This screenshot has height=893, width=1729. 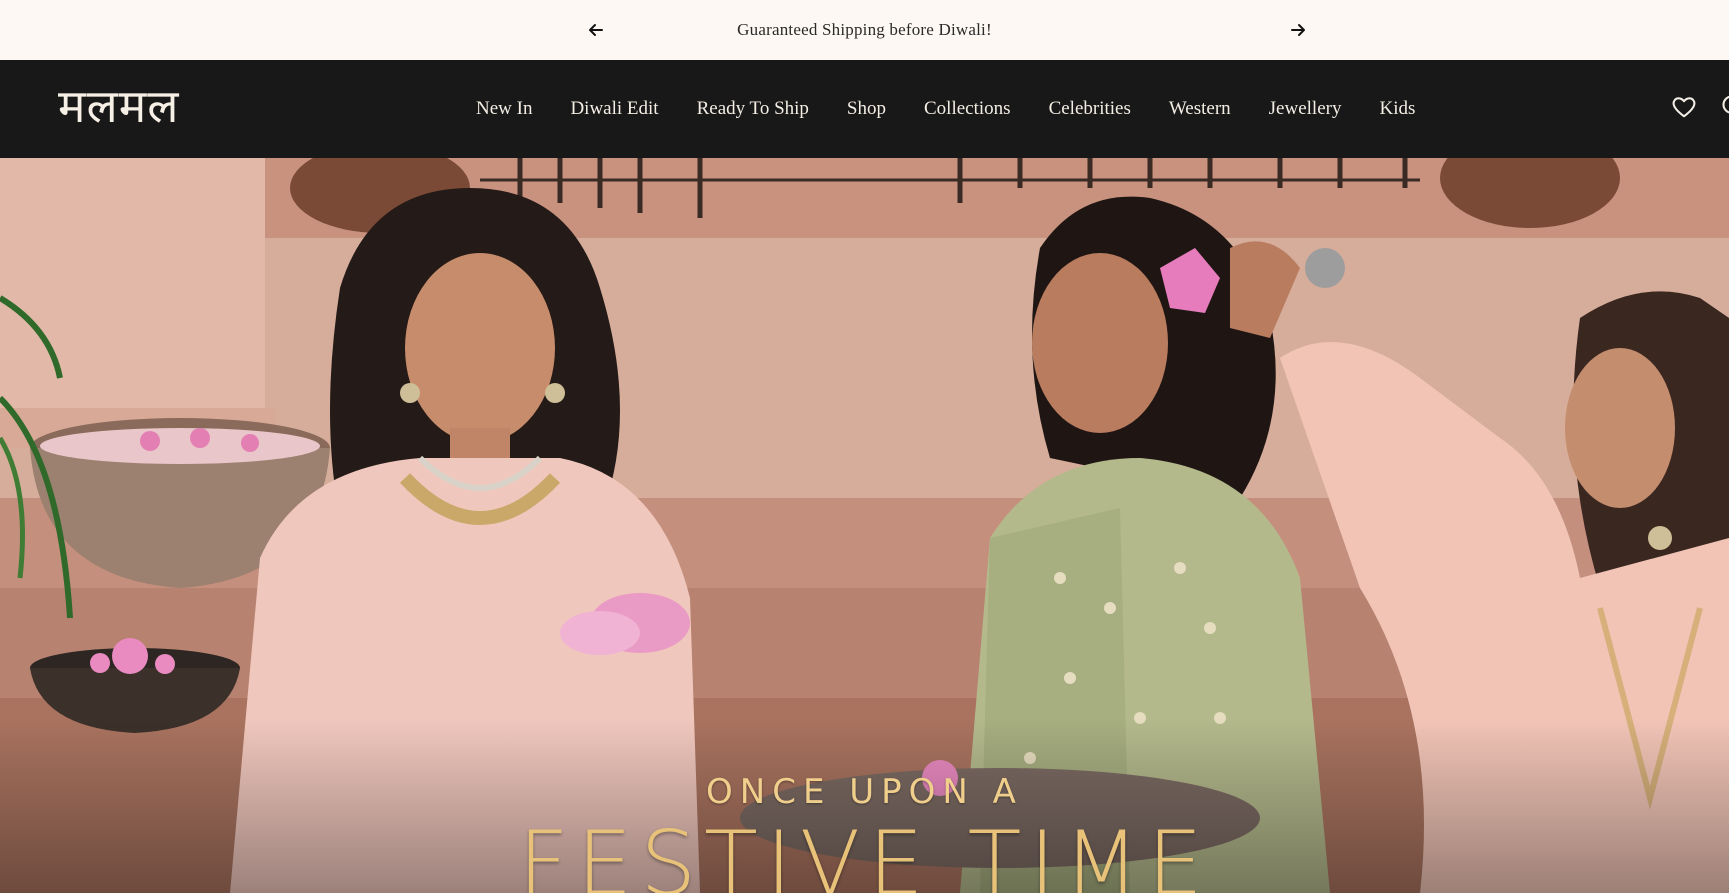 I want to click on search-icon, so click(x=1724, y=107).